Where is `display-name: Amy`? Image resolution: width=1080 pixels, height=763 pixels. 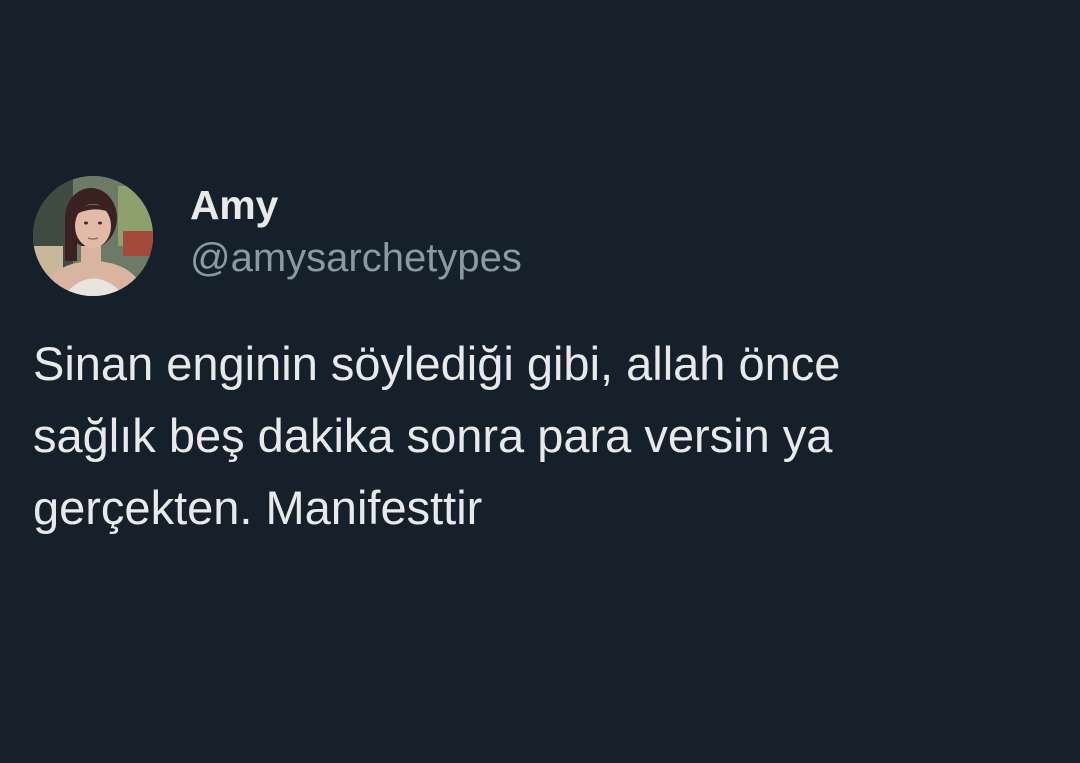
display-name: Amy is located at coordinates (356, 205).